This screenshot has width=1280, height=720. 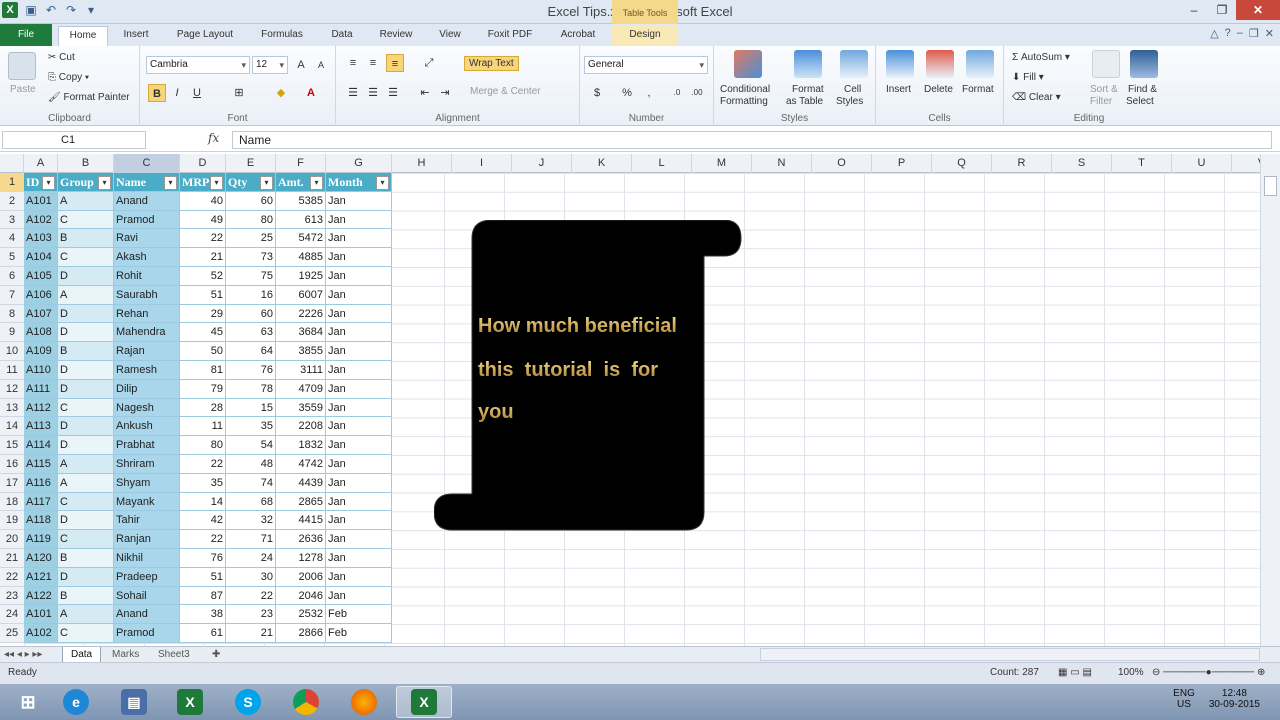 I want to click on tab-formulas: Formulas, so click(x=282, y=36).